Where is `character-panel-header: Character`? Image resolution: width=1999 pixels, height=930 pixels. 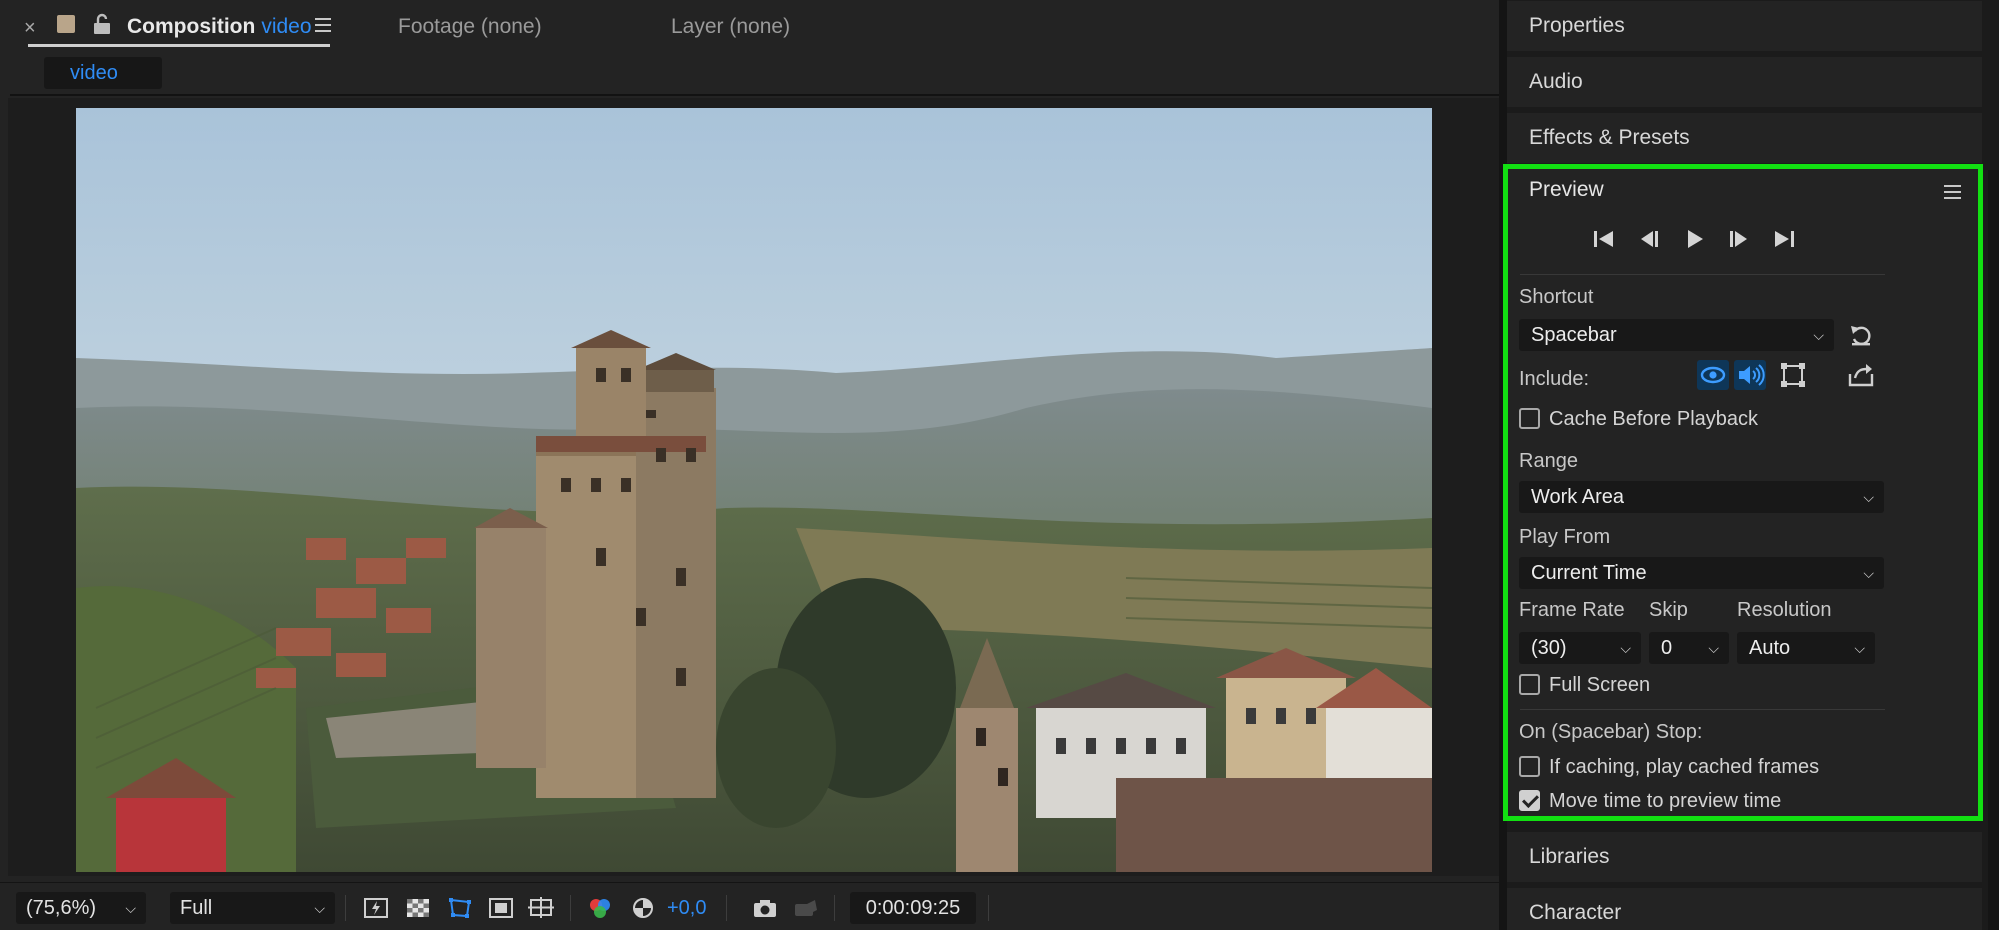
character-panel-header: Character is located at coordinates (1744, 909).